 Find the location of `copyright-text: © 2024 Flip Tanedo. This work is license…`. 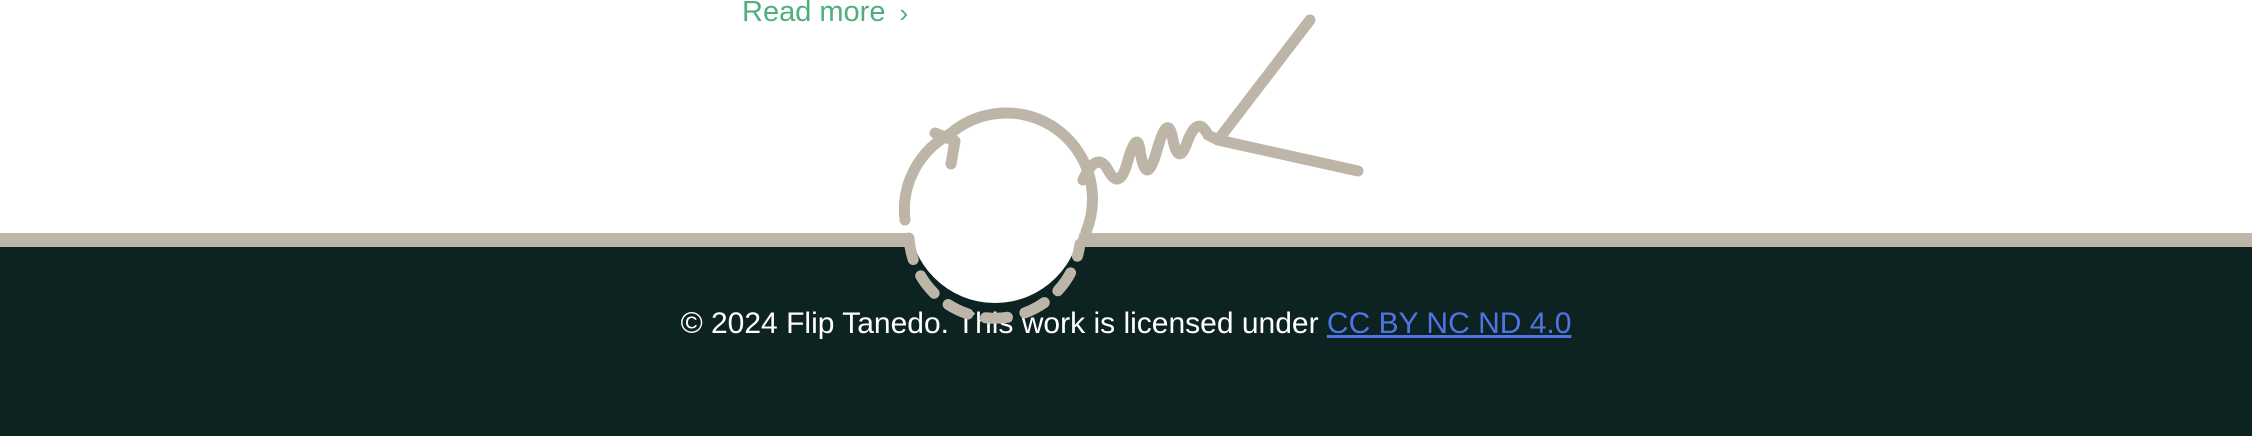

copyright-text: © 2024 Flip Tanedo. This work is license… is located at coordinates (1003, 323).